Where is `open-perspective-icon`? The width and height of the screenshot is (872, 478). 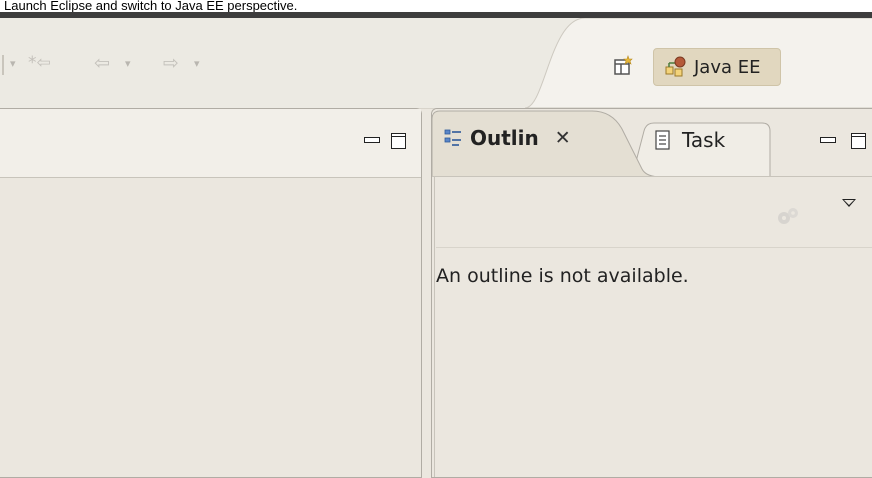
open-perspective-icon is located at coordinates (624, 66).